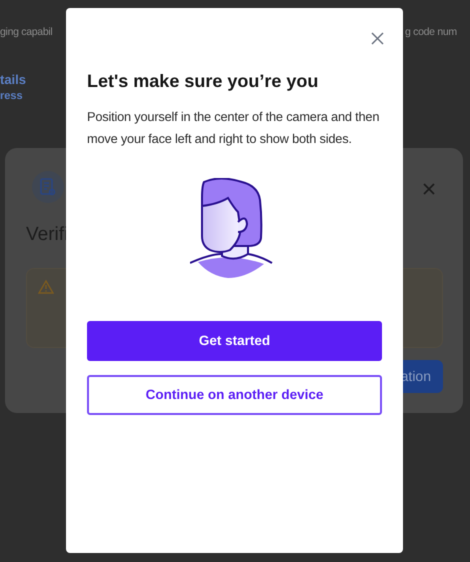 The image size is (470, 562). What do you see at coordinates (234, 341) in the screenshot?
I see `get-started-button: Get started` at bounding box center [234, 341].